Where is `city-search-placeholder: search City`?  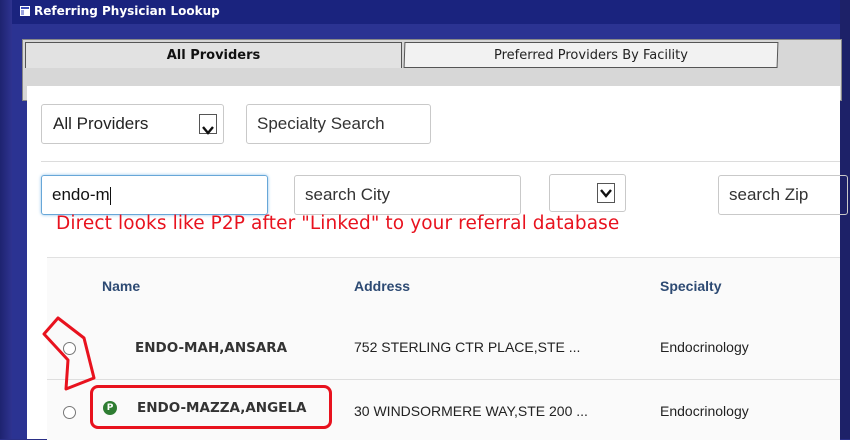 city-search-placeholder: search City is located at coordinates (348, 194).